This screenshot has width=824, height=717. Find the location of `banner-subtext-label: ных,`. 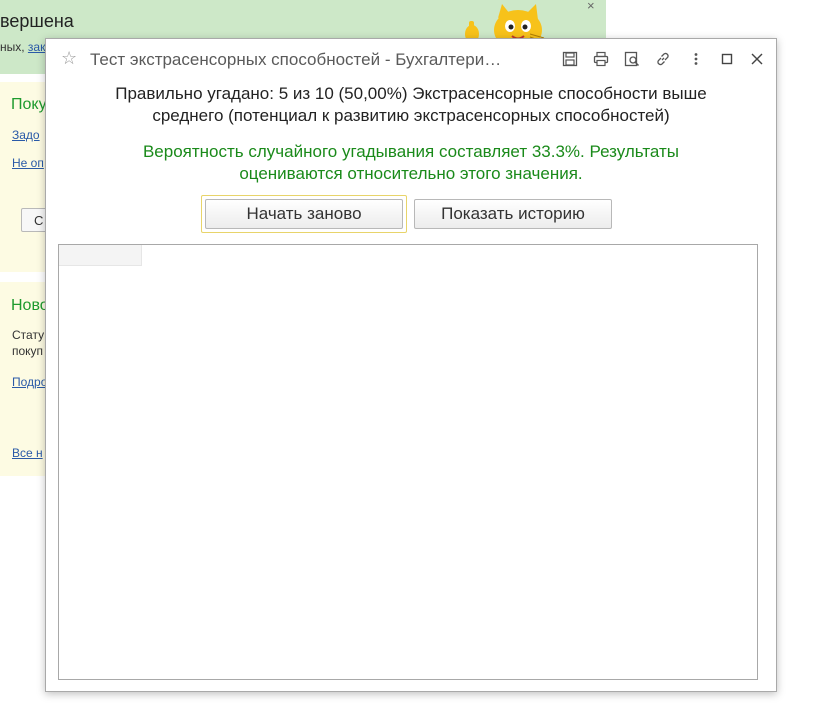

banner-subtext-label: ных, is located at coordinates (14, 47).